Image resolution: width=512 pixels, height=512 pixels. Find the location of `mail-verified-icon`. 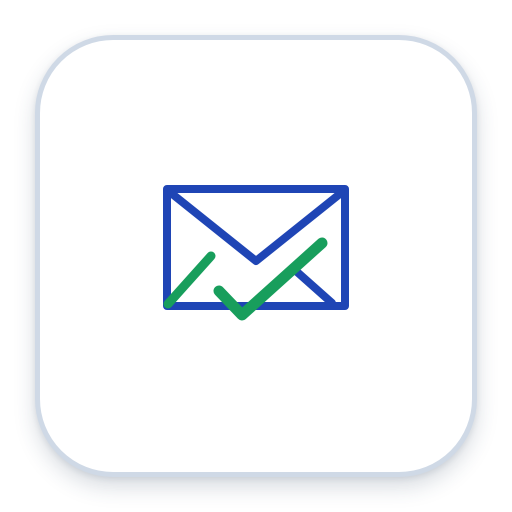

mail-verified-icon is located at coordinates (256, 253).